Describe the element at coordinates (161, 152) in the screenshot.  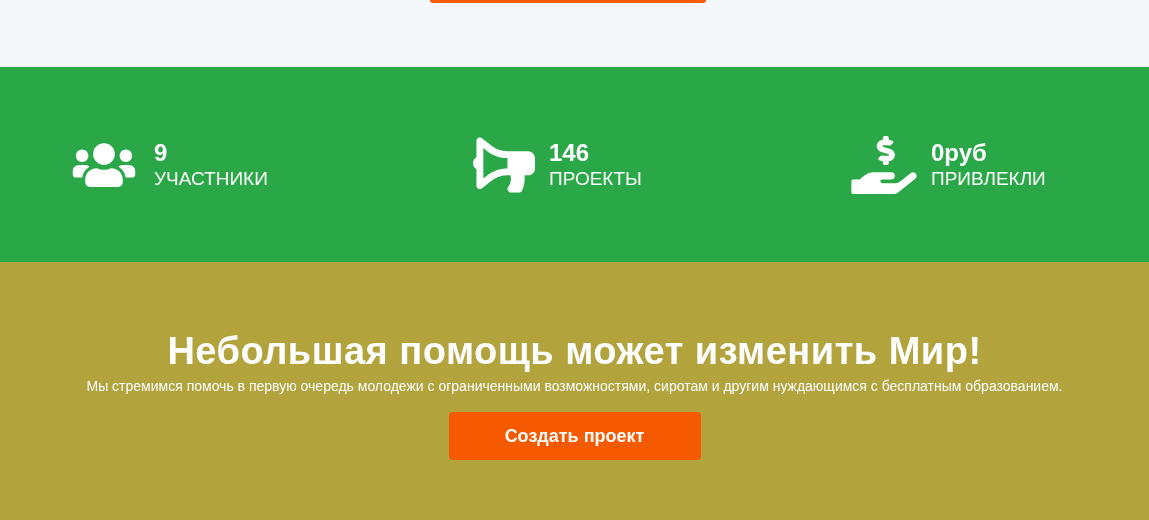
I see `stat-value: 9` at that location.